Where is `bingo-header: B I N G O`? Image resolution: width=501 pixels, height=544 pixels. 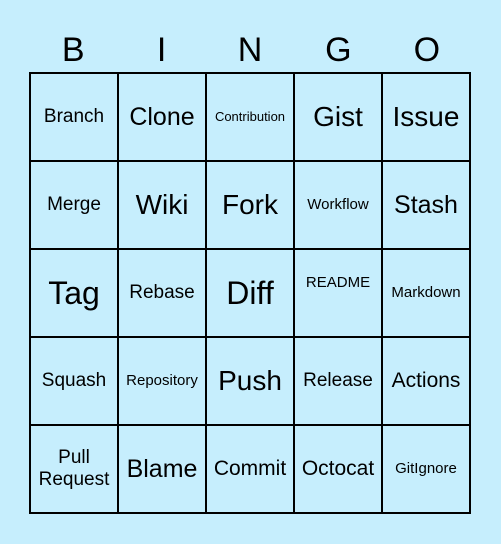 bingo-header: B I N G O is located at coordinates (250, 50).